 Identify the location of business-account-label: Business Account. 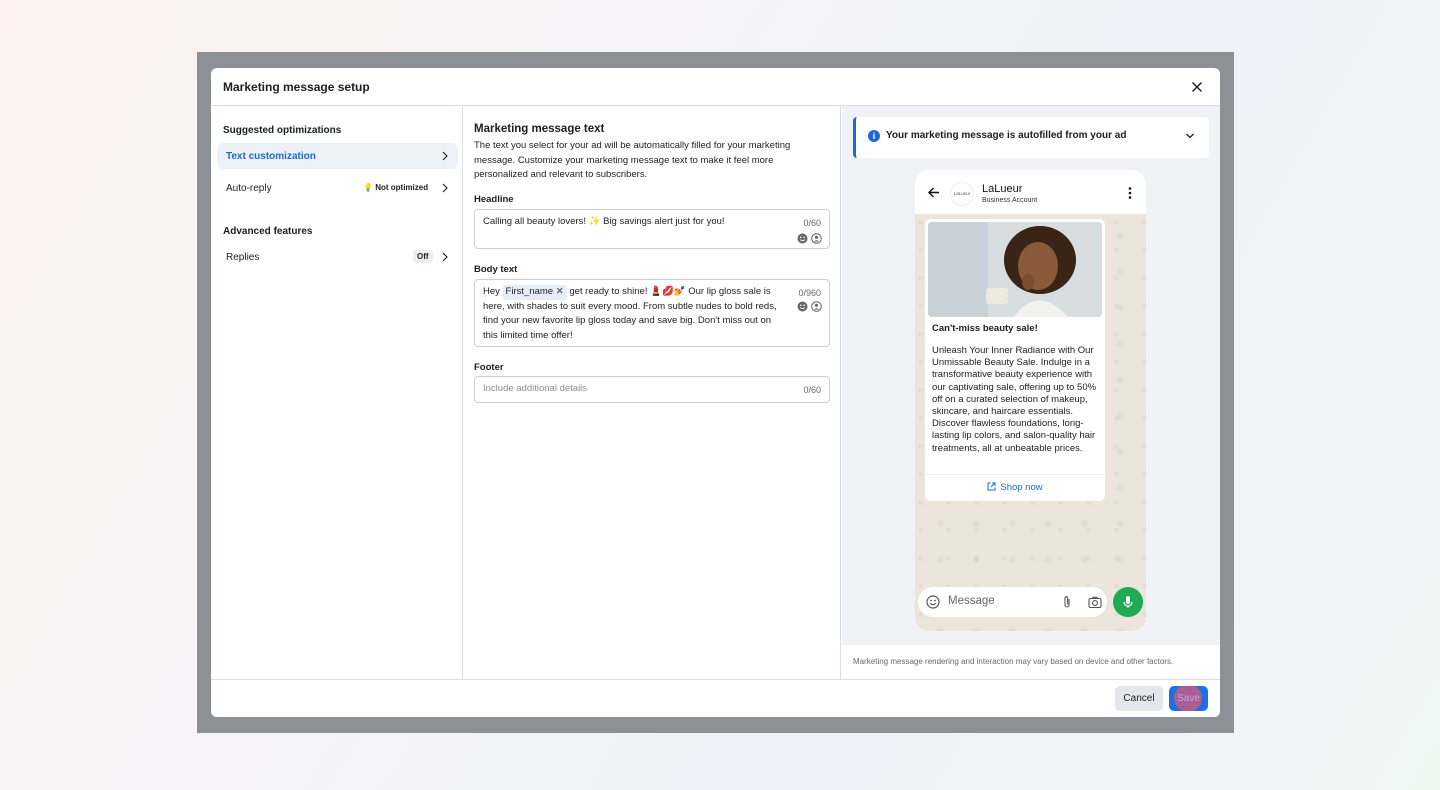
(1010, 200).